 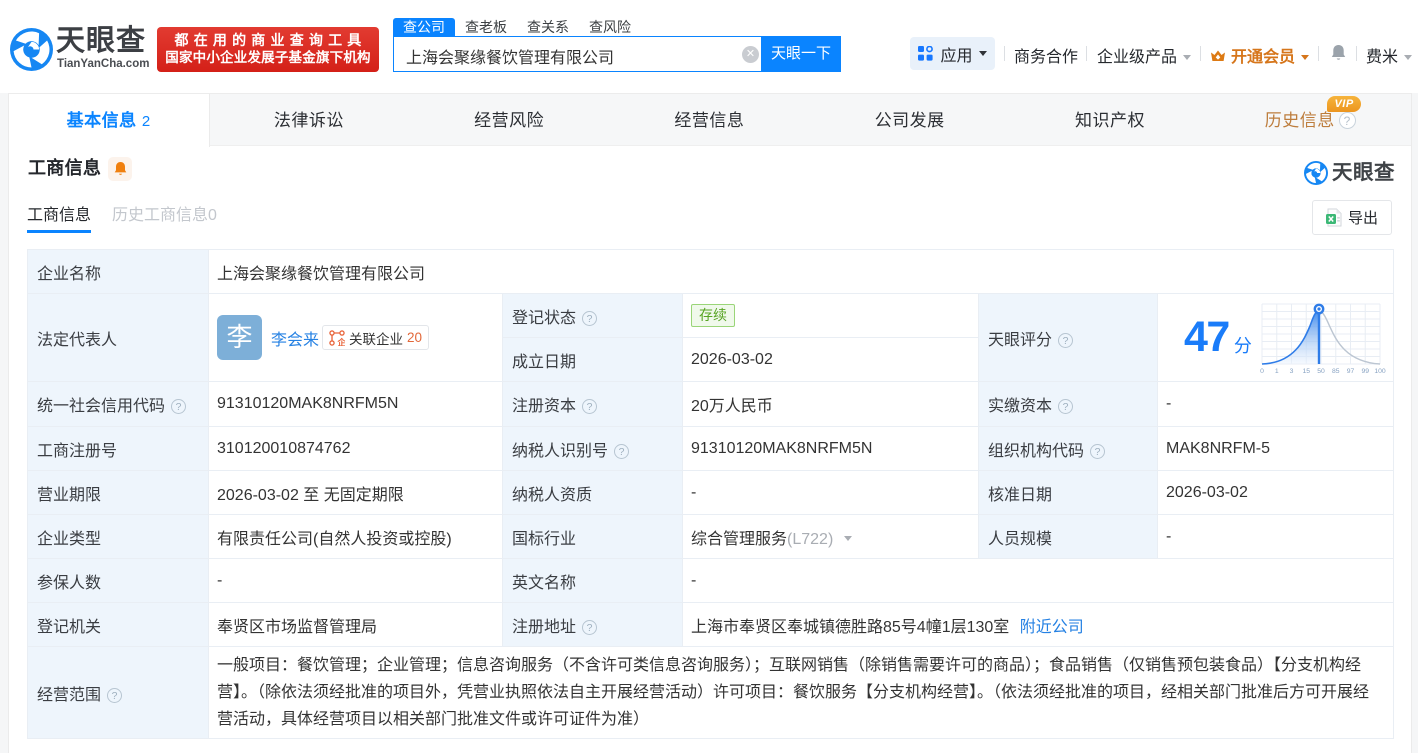 What do you see at coordinates (1380, 371) in the screenshot?
I see `svg-text: 100` at bounding box center [1380, 371].